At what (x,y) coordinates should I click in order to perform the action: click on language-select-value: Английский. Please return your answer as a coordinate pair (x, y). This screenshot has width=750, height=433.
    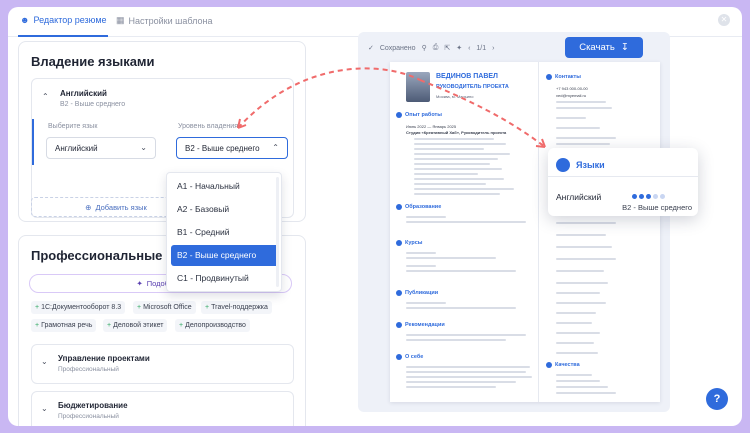
    Looking at the image, I should click on (76, 148).